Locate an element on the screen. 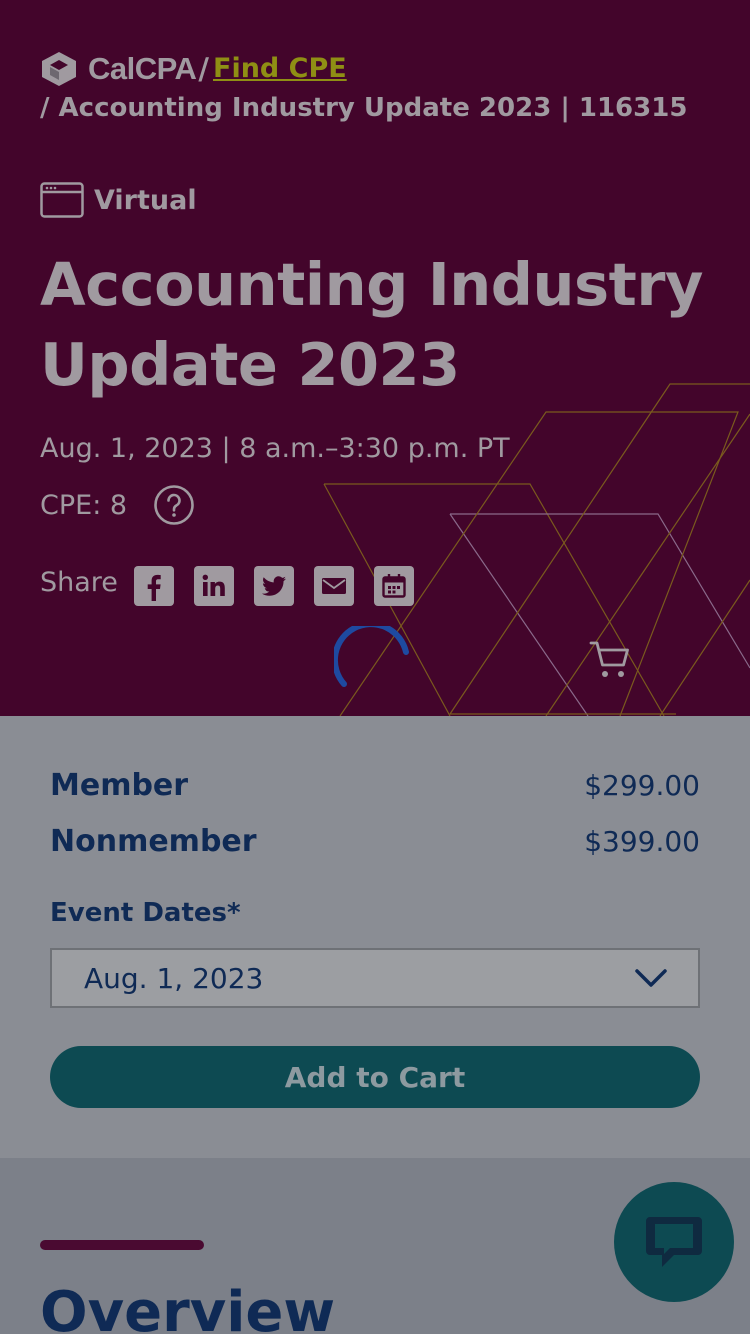 The width and height of the screenshot is (750, 1334). twitter-icon is located at coordinates (273, 586).